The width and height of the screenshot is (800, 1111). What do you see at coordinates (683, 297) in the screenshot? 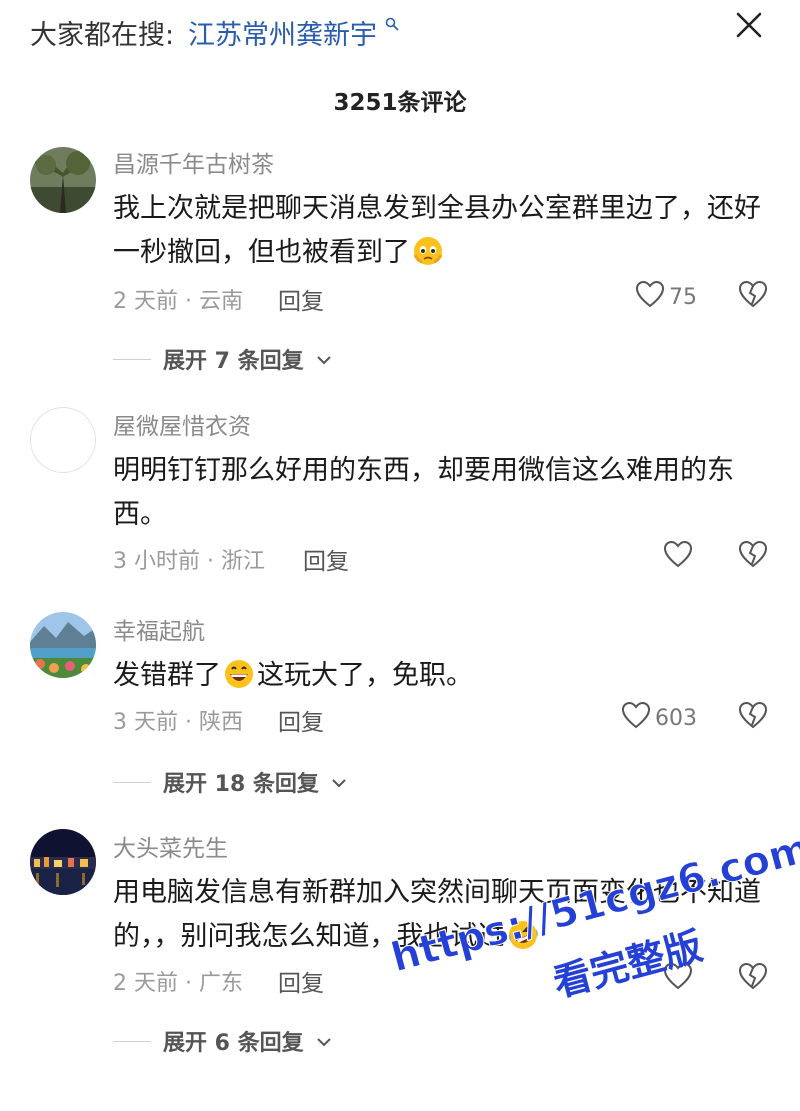
I see `like-count: 75` at bounding box center [683, 297].